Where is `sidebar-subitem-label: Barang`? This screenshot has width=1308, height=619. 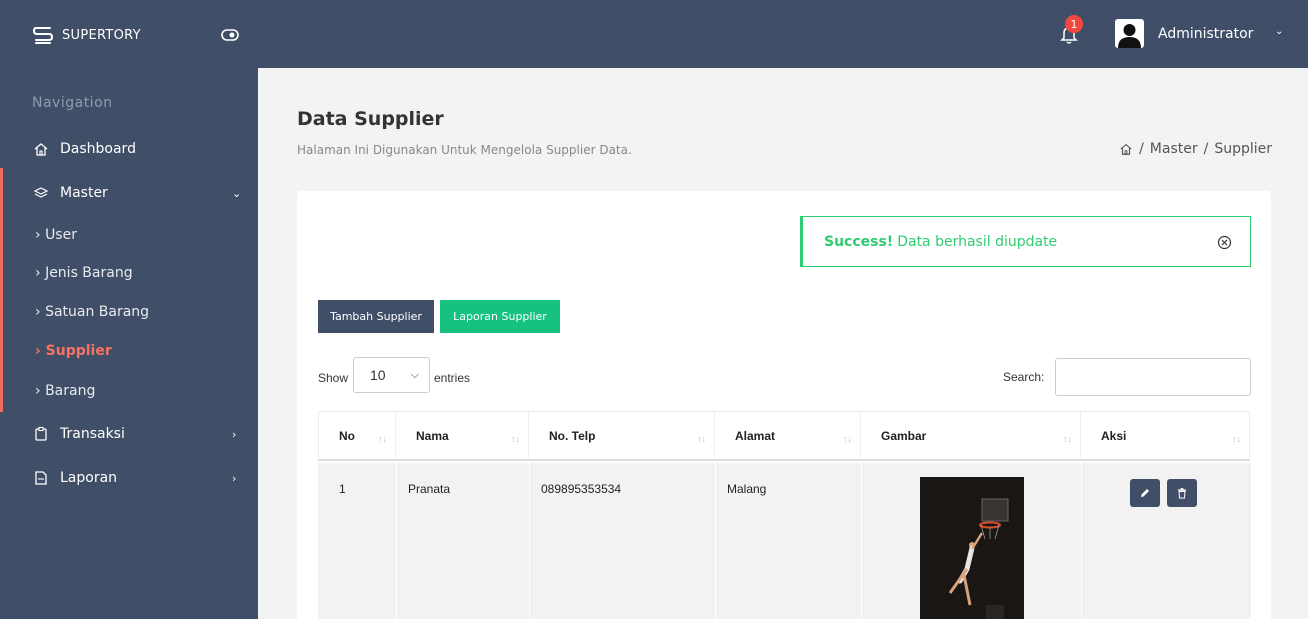
sidebar-subitem-label: Barang is located at coordinates (70, 391).